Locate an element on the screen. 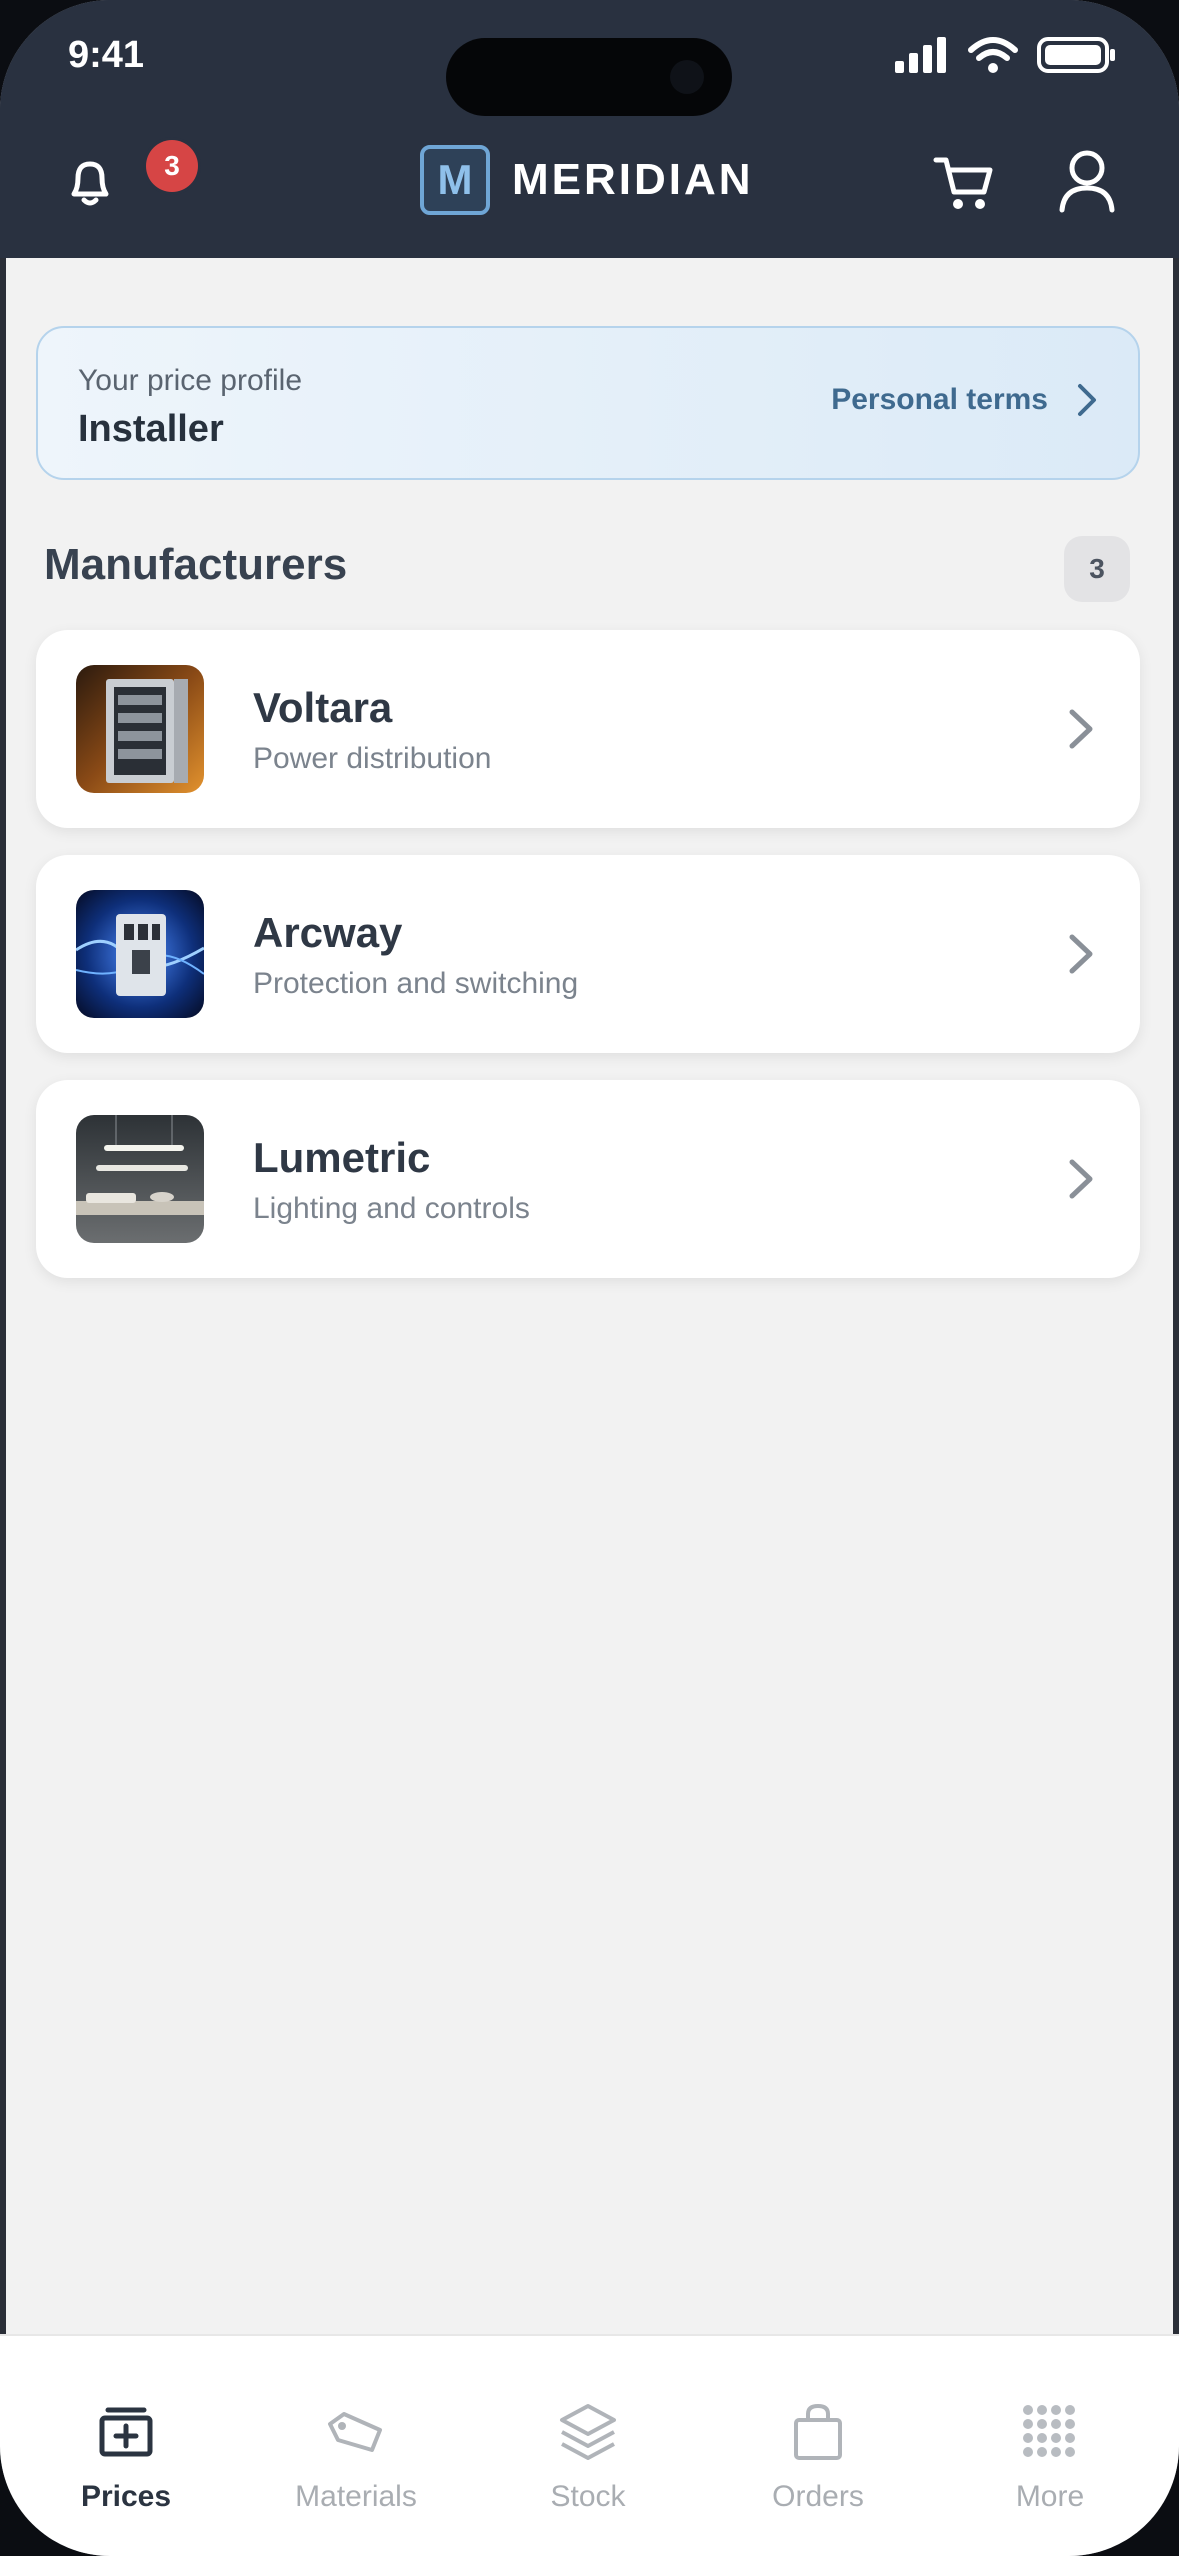 This screenshot has height=2556, width=1179. manufacturer-name: Lumetric is located at coordinates (342, 1157).